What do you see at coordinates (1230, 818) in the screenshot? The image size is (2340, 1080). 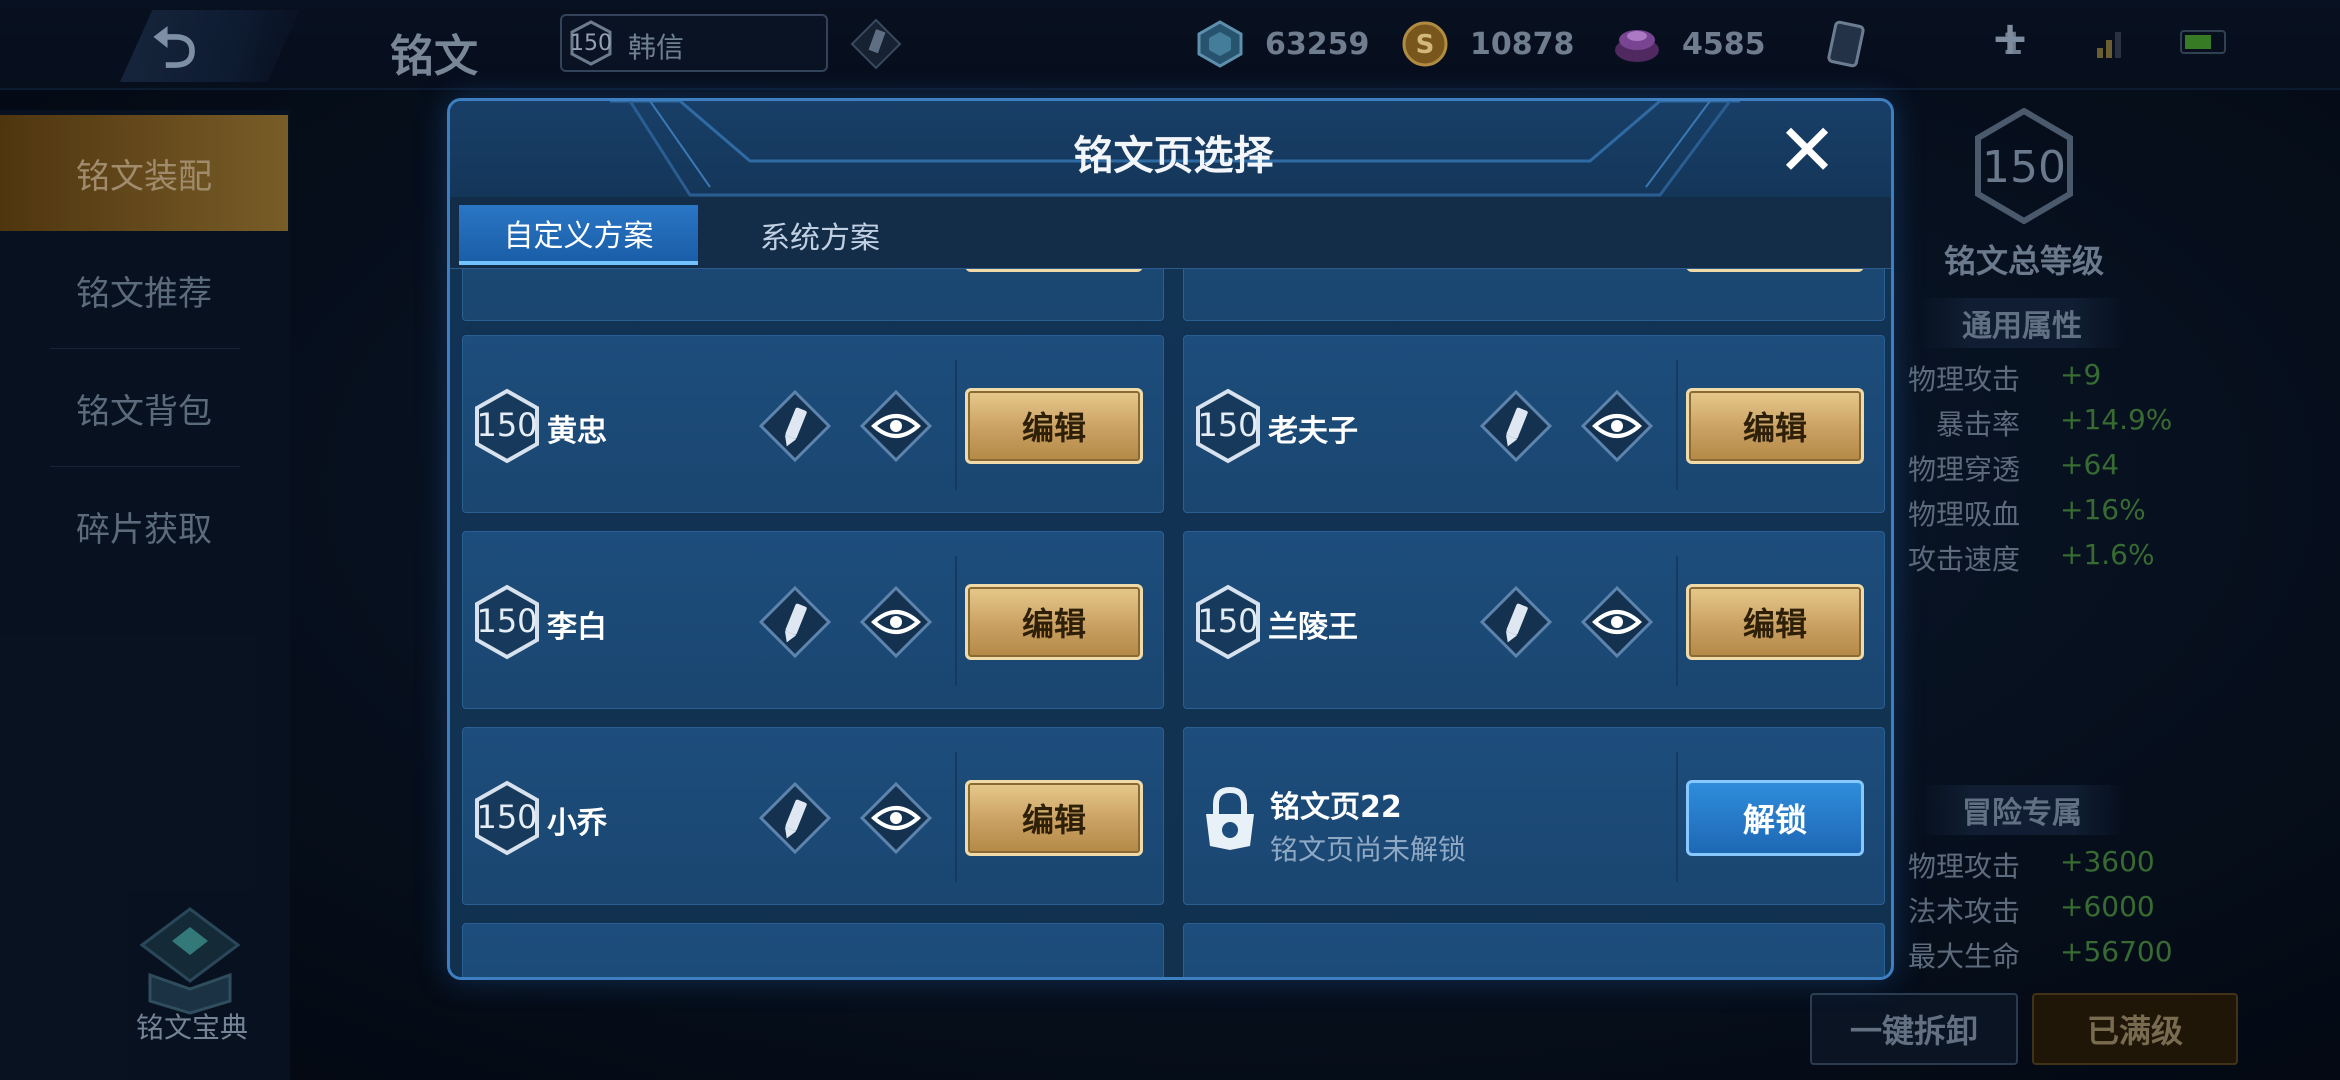 I see `lock-icon` at bounding box center [1230, 818].